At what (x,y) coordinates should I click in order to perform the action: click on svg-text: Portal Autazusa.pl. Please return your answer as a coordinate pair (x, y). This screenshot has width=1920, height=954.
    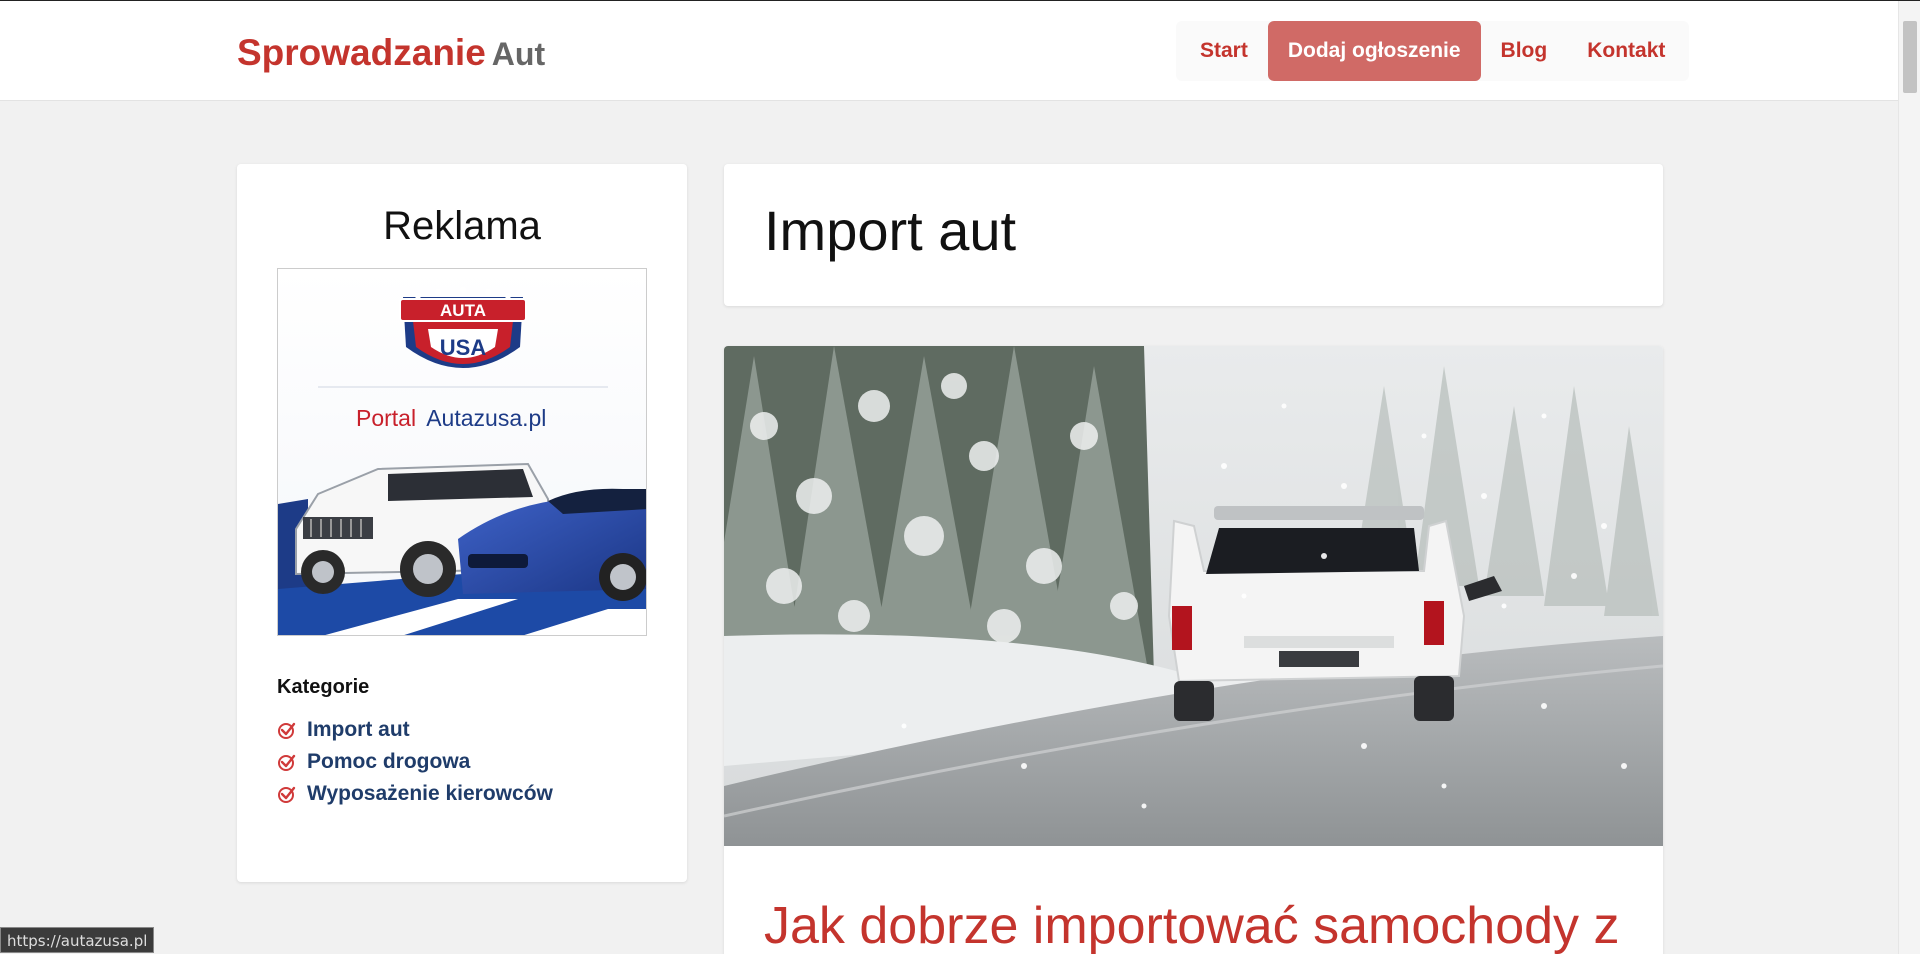
    Looking at the image, I should click on (451, 418).